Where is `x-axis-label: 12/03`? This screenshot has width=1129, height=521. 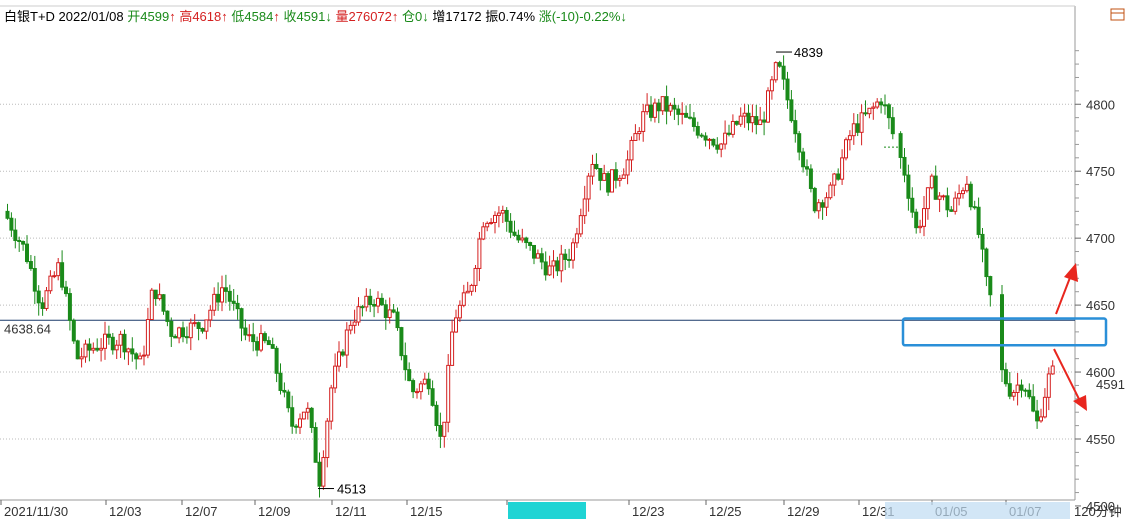 x-axis-label: 12/03 is located at coordinates (125, 511).